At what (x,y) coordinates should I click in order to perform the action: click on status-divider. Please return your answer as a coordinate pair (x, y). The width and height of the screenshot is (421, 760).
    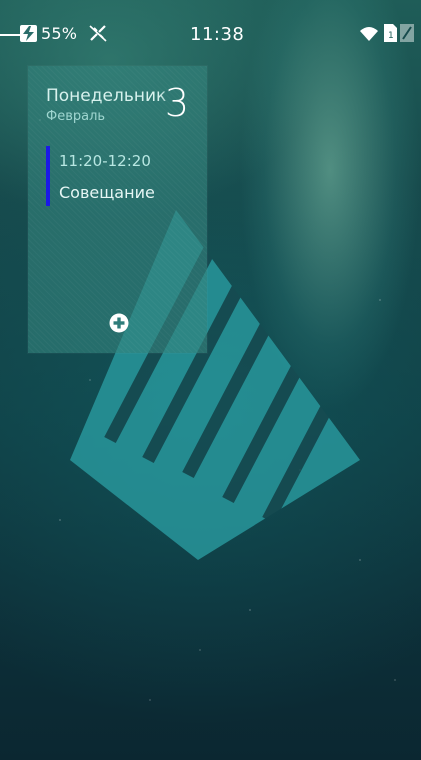
    Looking at the image, I should click on (10, 35).